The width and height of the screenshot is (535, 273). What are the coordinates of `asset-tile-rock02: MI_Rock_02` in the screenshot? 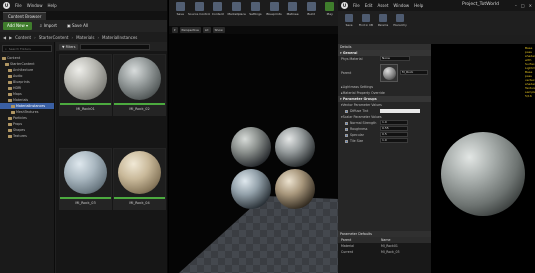 It's located at (139, 85).